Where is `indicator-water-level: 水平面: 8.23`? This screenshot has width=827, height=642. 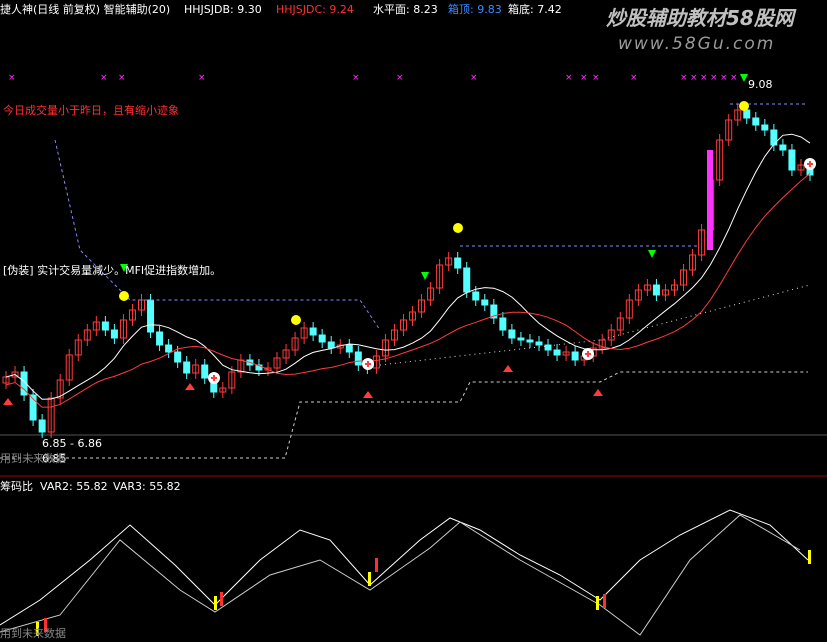
indicator-water-level: 水平面: 8.23 is located at coordinates (405, 9).